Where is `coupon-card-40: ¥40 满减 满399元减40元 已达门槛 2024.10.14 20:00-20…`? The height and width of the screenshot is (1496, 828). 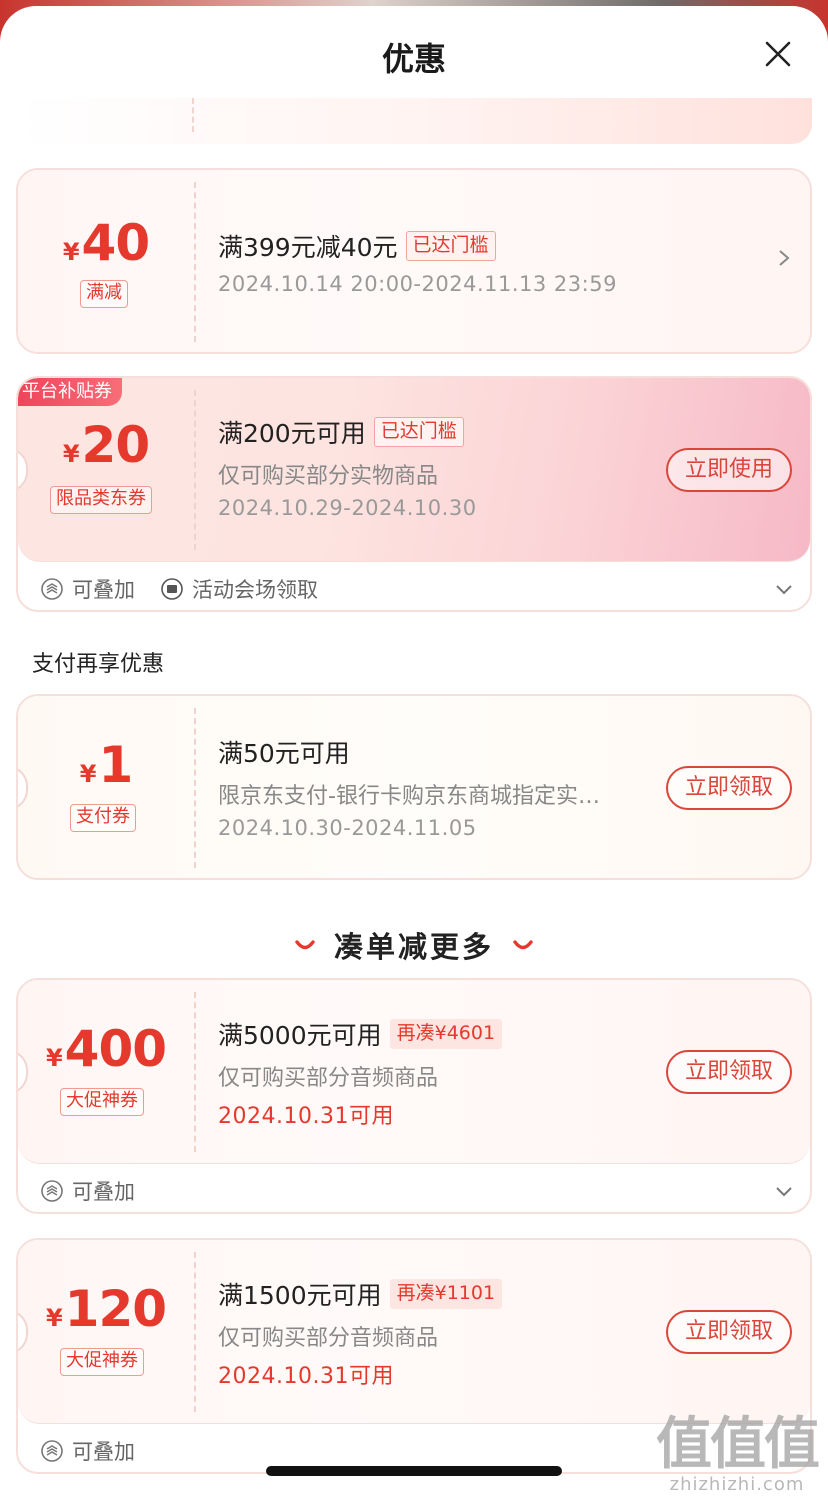
coupon-card-40: ¥40 满减 满399元减40元 已达门槛 2024.10.14 20:00-20… is located at coordinates (414, 261).